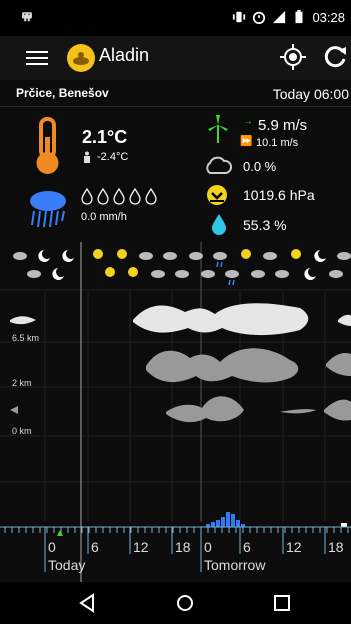 The width and height of the screenshot is (351, 624). I want to click on altitude-label: 0 km, so click(22, 431).